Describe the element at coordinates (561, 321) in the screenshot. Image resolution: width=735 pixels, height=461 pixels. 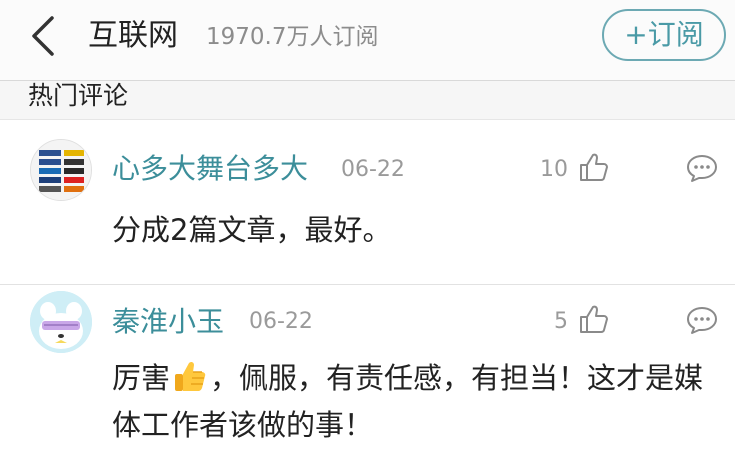
I see `like-count: 5` at that location.